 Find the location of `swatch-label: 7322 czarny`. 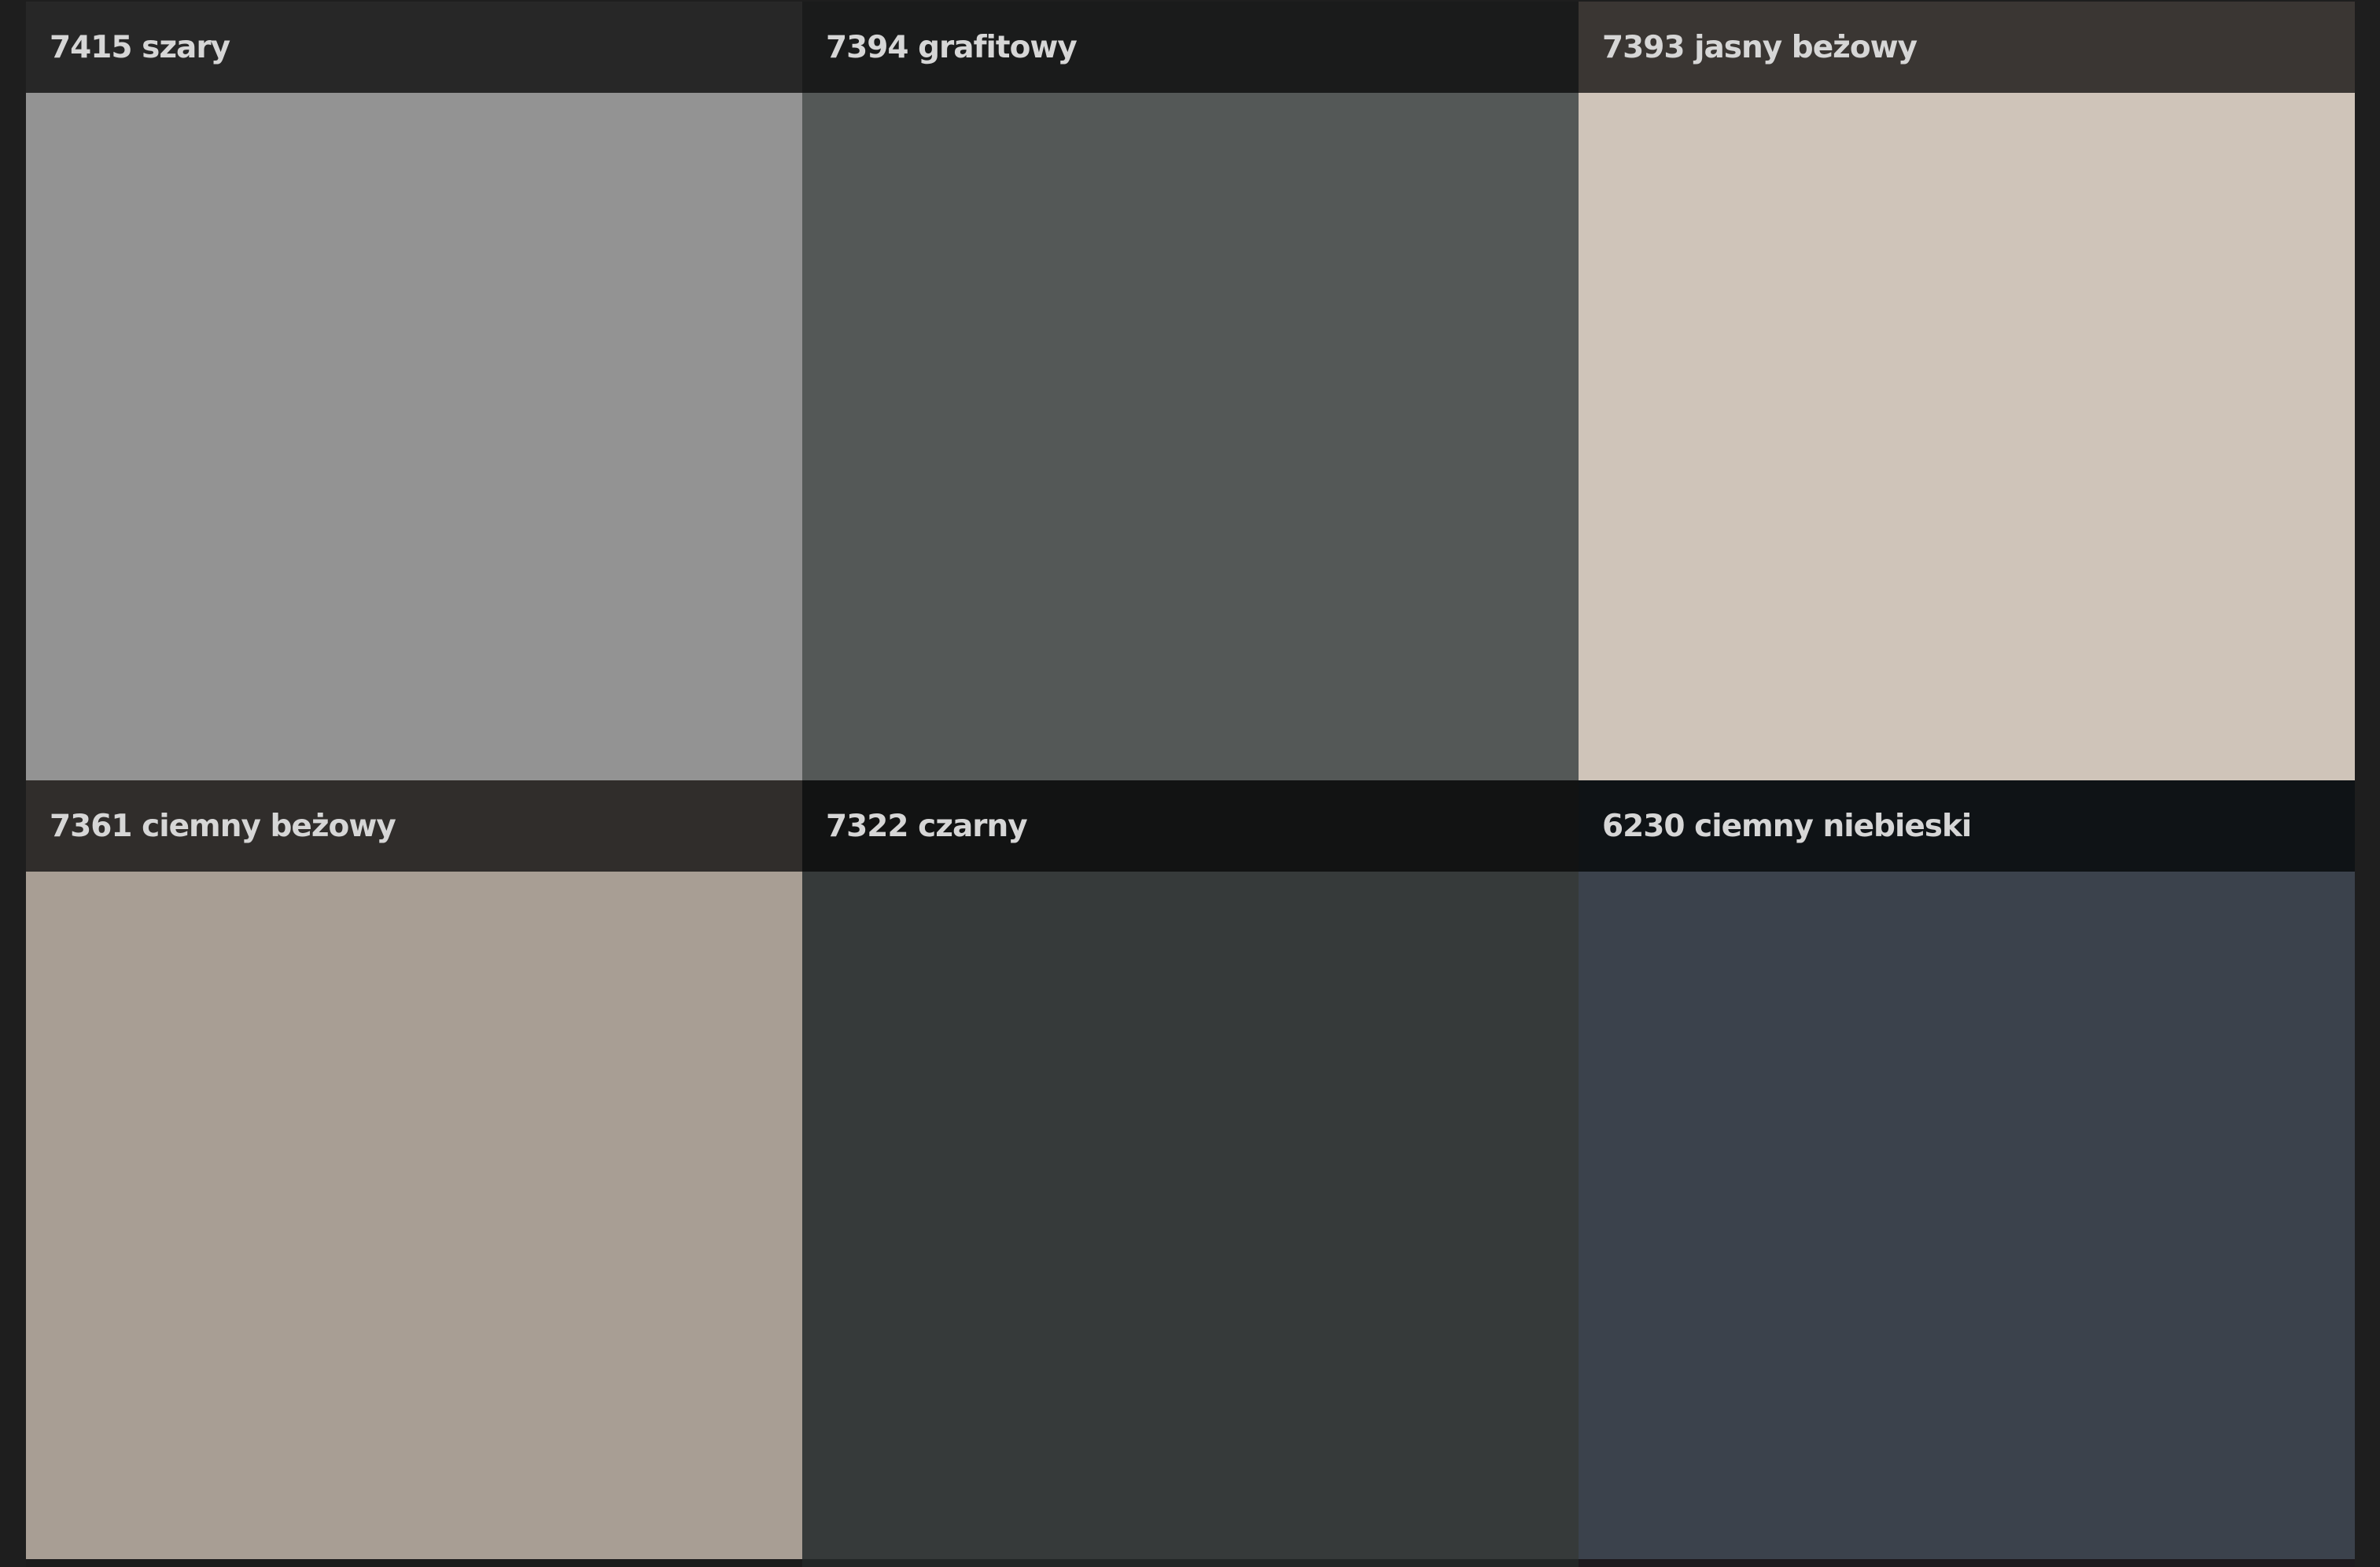

swatch-label: 7322 czarny is located at coordinates (927, 826).